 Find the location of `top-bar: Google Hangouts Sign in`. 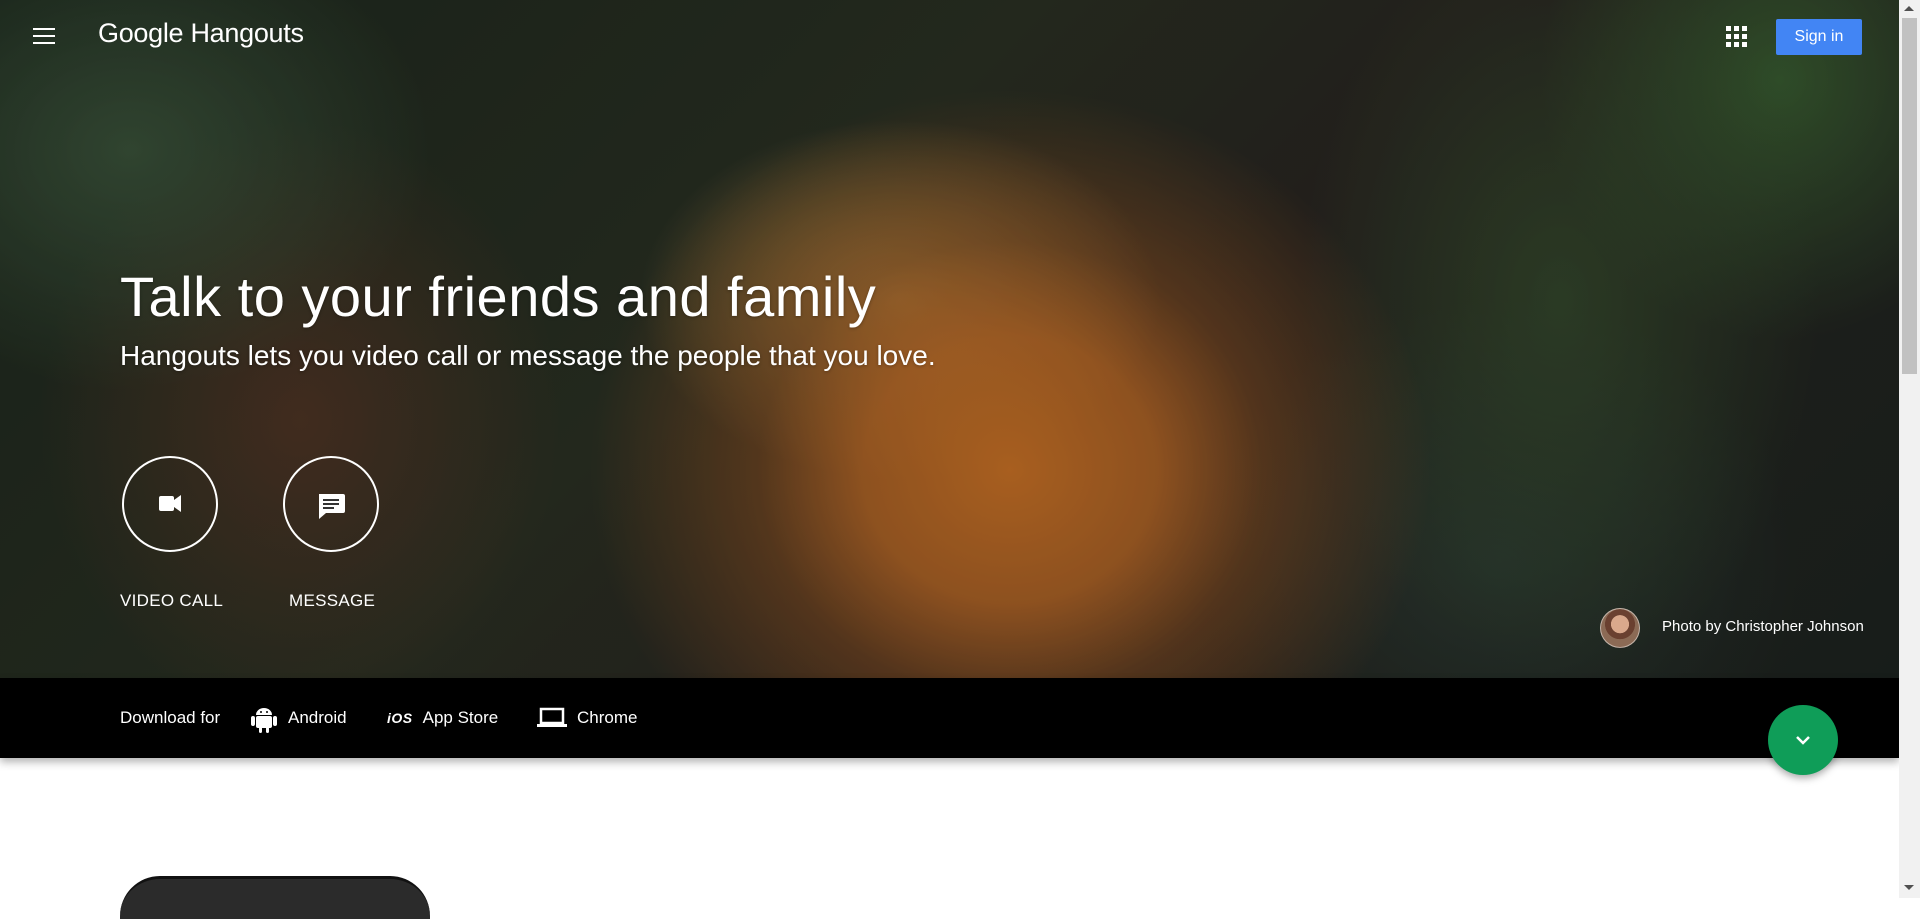

top-bar: Google Hangouts Sign in is located at coordinates (949, 37).